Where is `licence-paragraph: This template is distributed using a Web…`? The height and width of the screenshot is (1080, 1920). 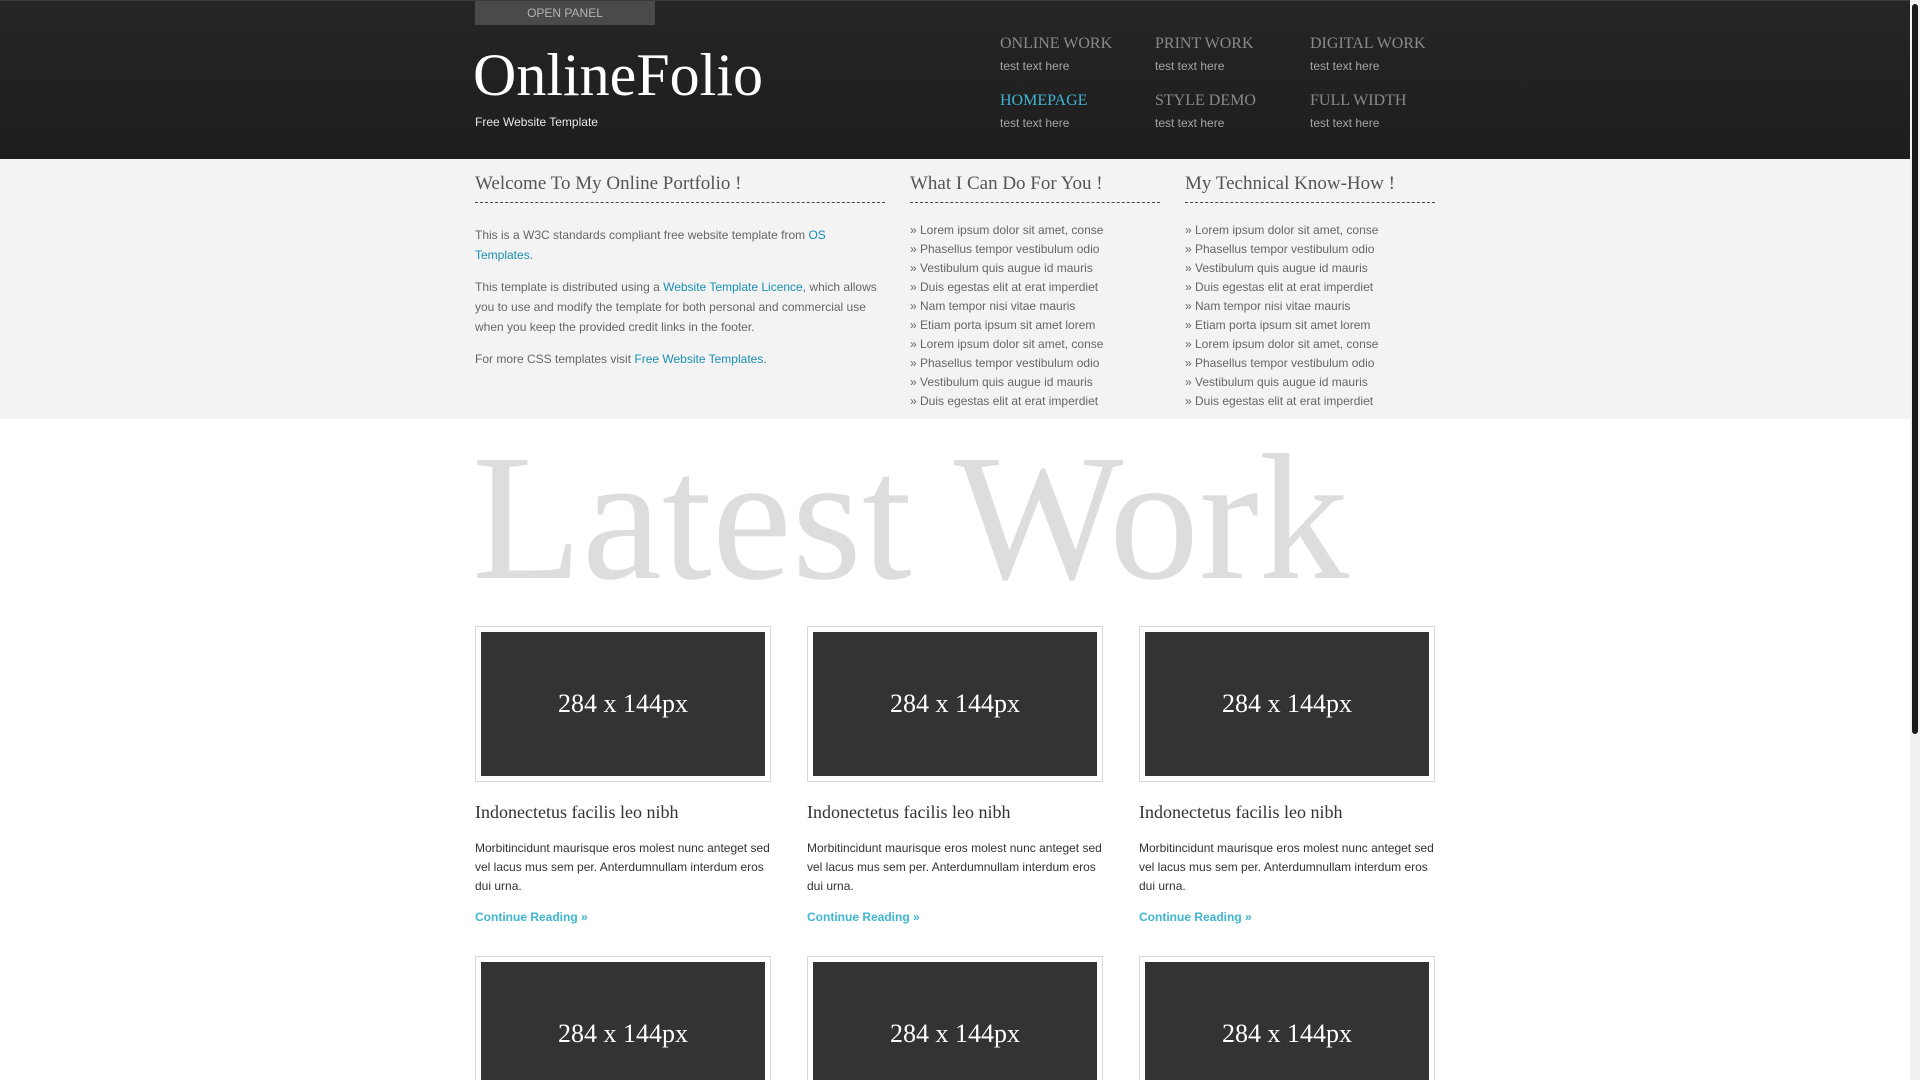
licence-paragraph: This template is distributed using a Web… is located at coordinates (680, 307).